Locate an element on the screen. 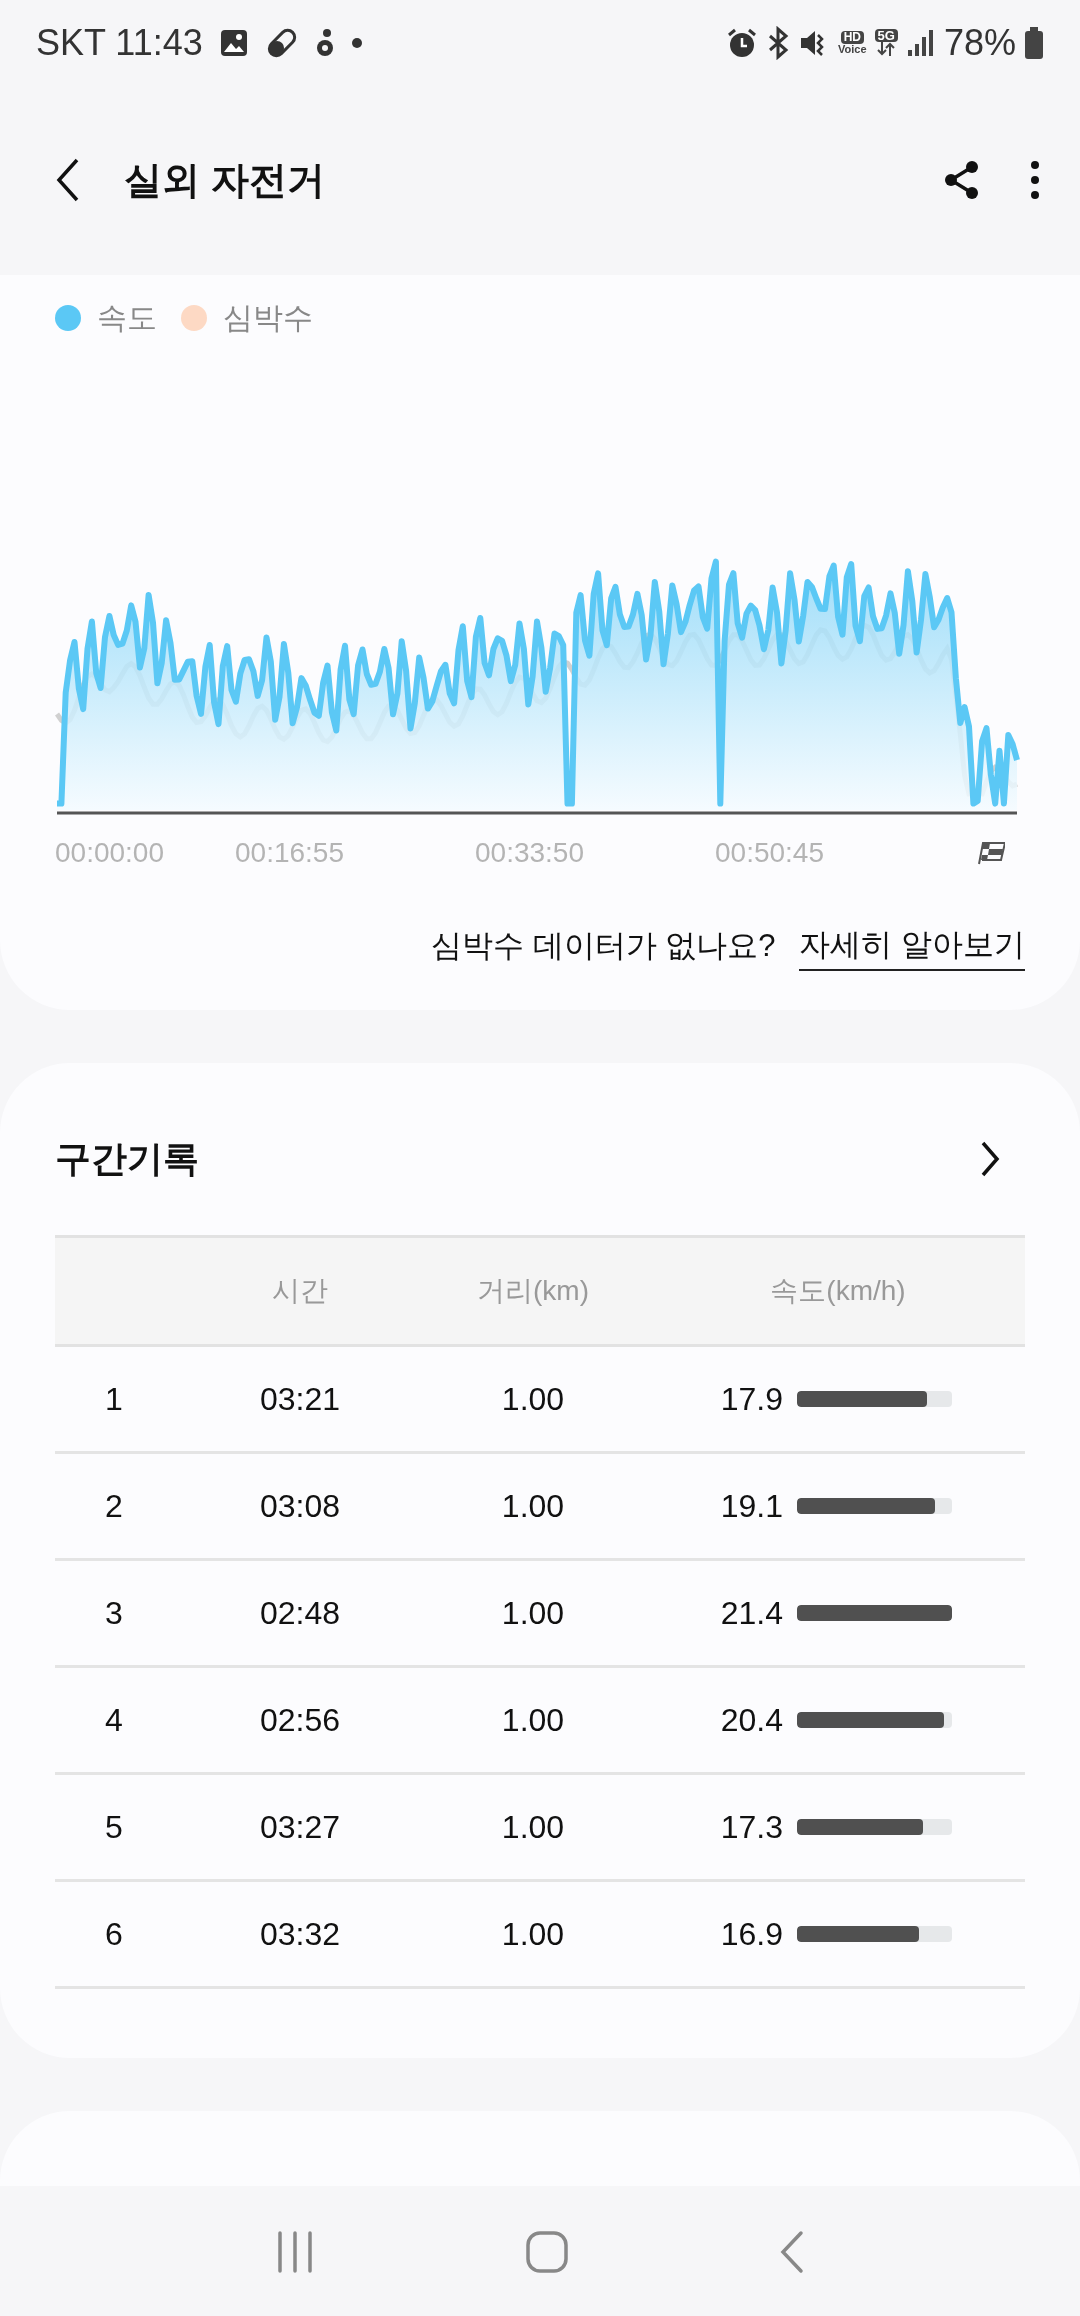 This screenshot has width=1080, height=2316. table-cell: 3 is located at coordinates (114, 1613).